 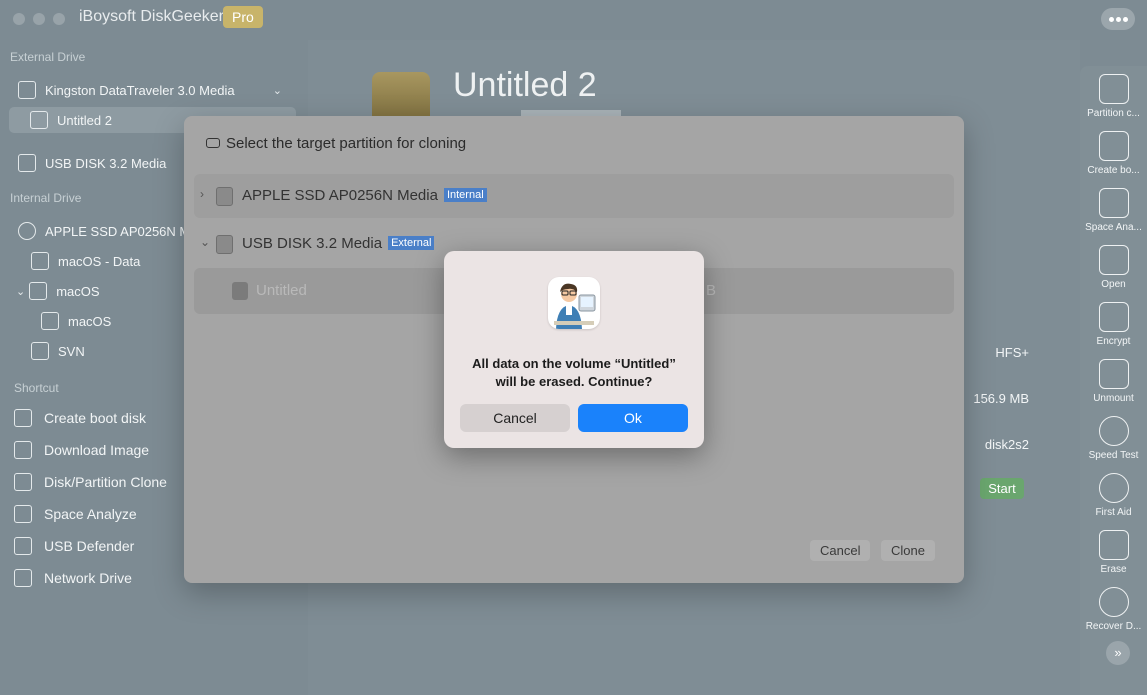 What do you see at coordinates (1001, 398) in the screenshot?
I see `size-value: 156.9 MB` at bounding box center [1001, 398].